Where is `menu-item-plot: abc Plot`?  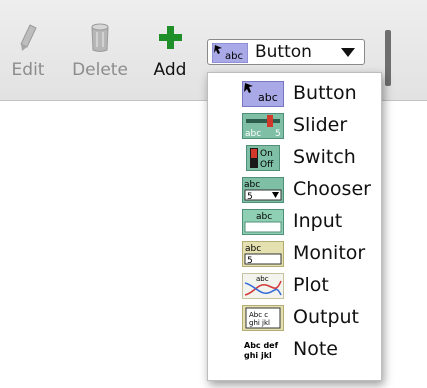
menu-item-plot: abc Plot is located at coordinates (294, 286).